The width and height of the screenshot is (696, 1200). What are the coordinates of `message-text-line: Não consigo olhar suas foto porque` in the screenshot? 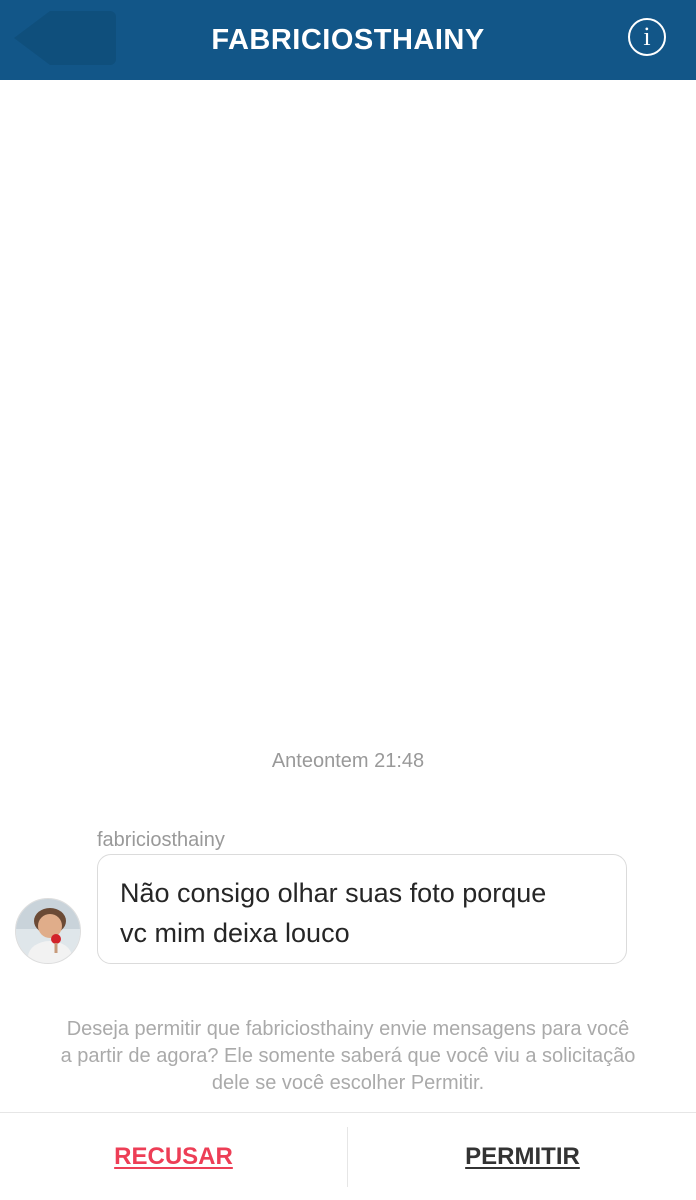 It's located at (333, 893).